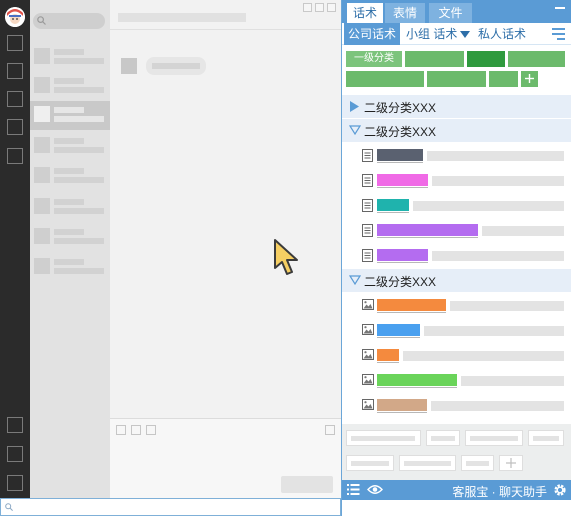  What do you see at coordinates (331, 7) in the screenshot?
I see `close-button` at bounding box center [331, 7].